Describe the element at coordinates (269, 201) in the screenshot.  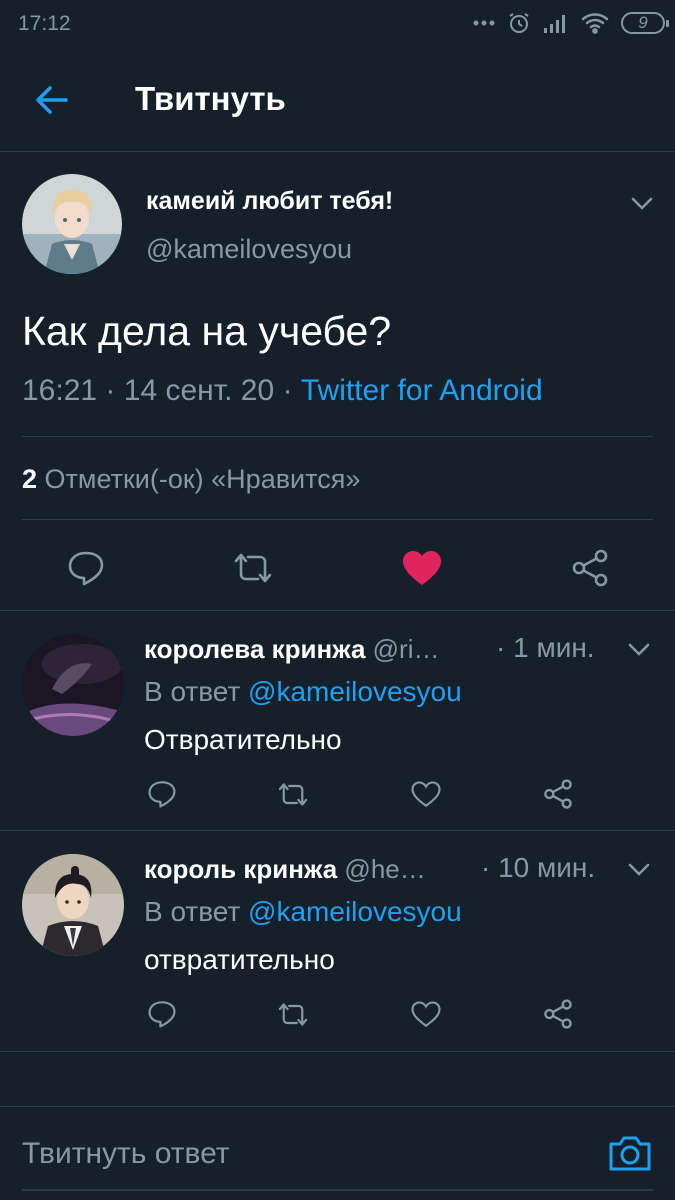
I see `author-name: камеий любит тебя!` at that location.